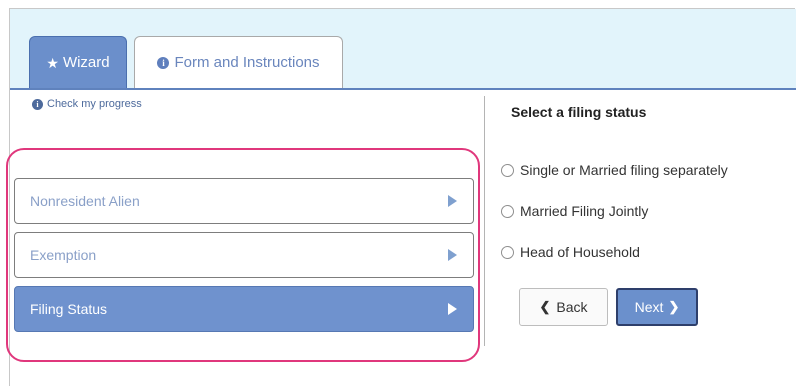 The width and height of the screenshot is (796, 387). Describe the element at coordinates (94, 104) in the screenshot. I see `check-progress-label: Check my progress` at that location.